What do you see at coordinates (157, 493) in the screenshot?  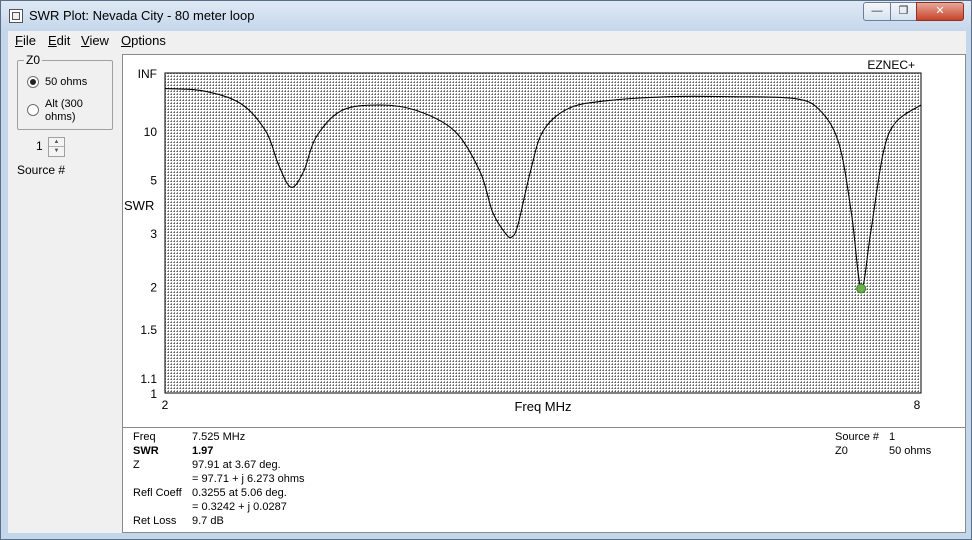 I see `refl-coeff-label: Refl Coeff` at bounding box center [157, 493].